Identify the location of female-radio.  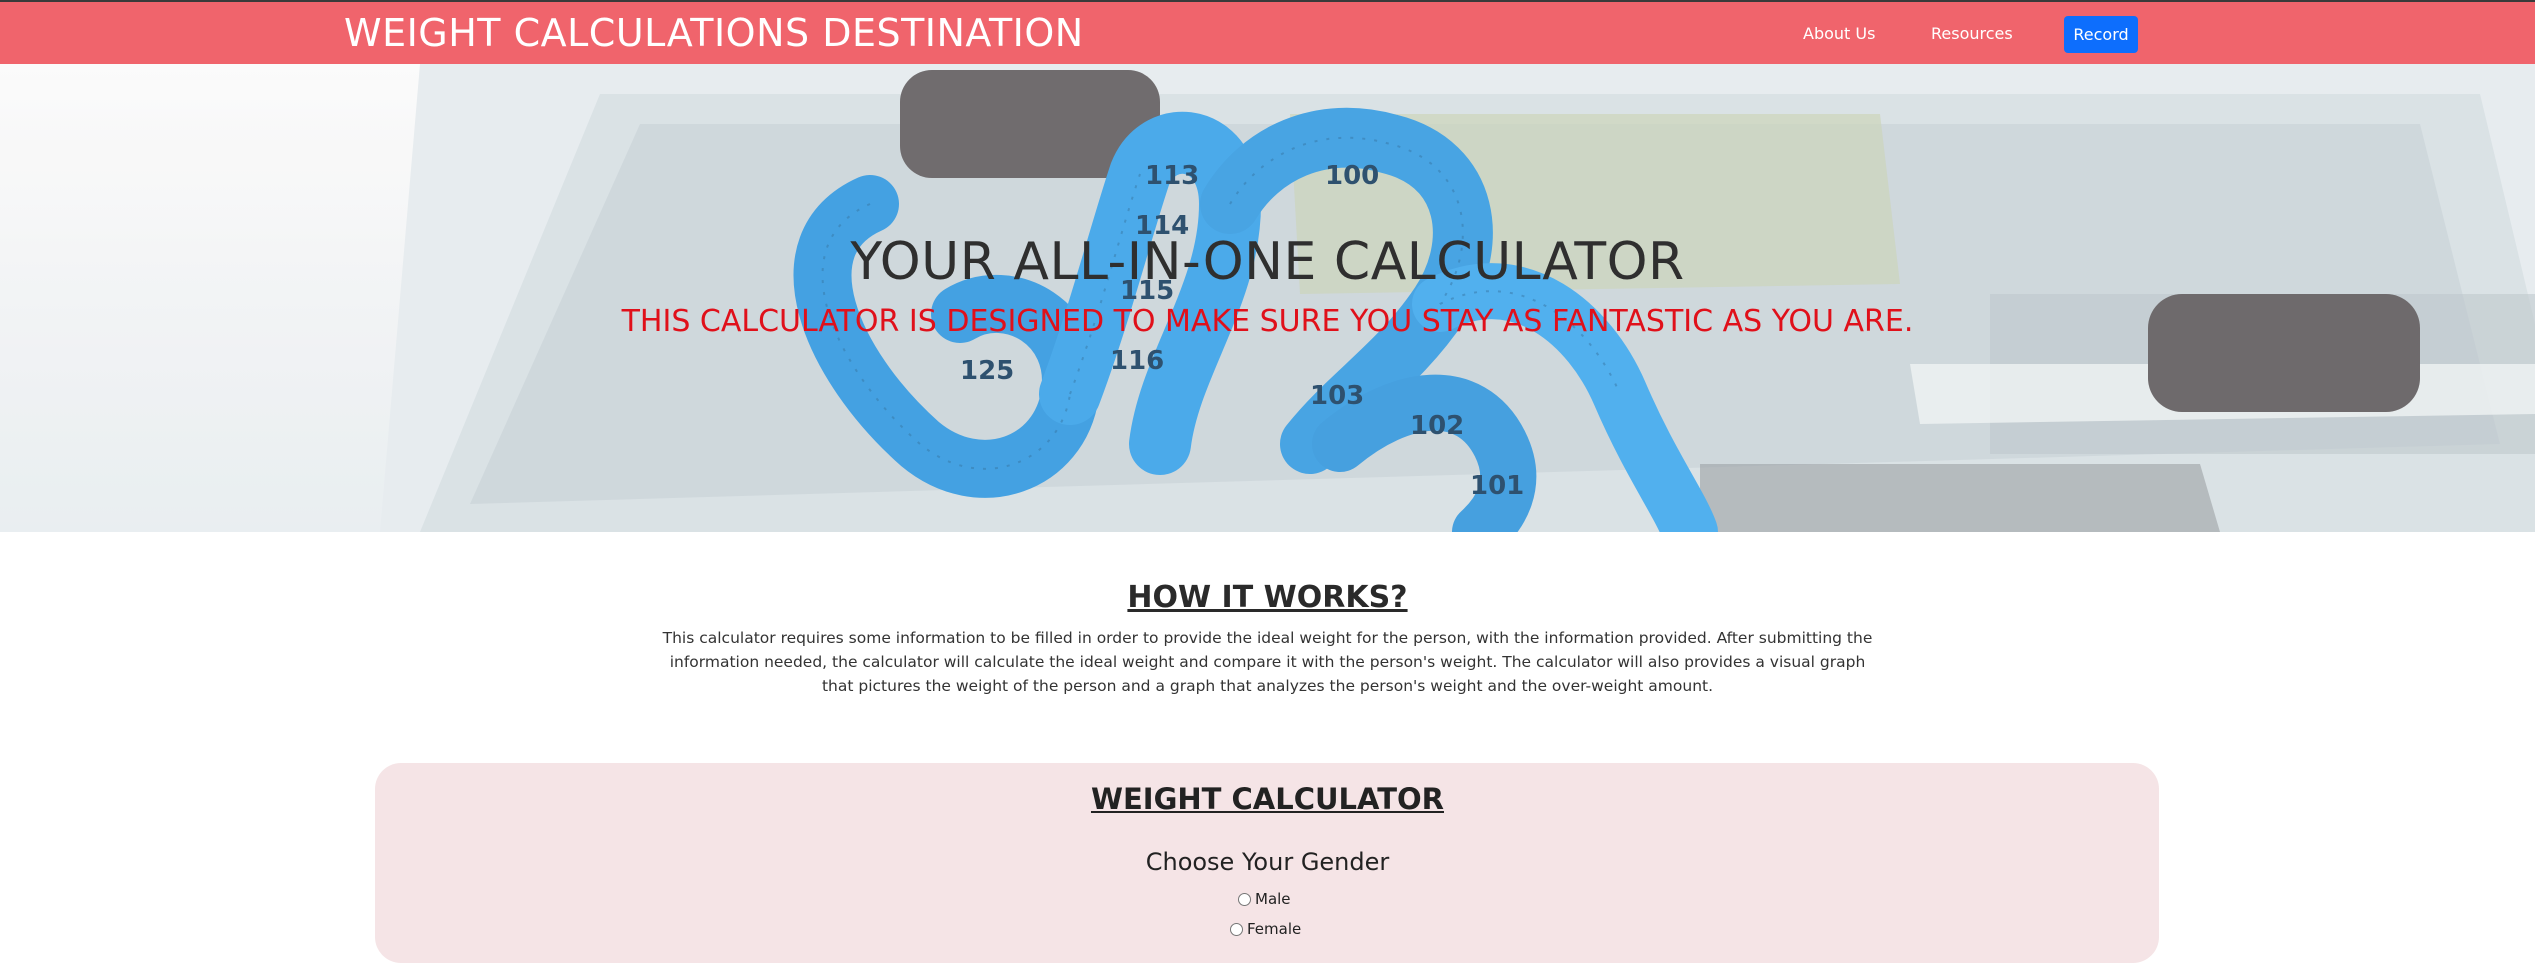
(1236, 929).